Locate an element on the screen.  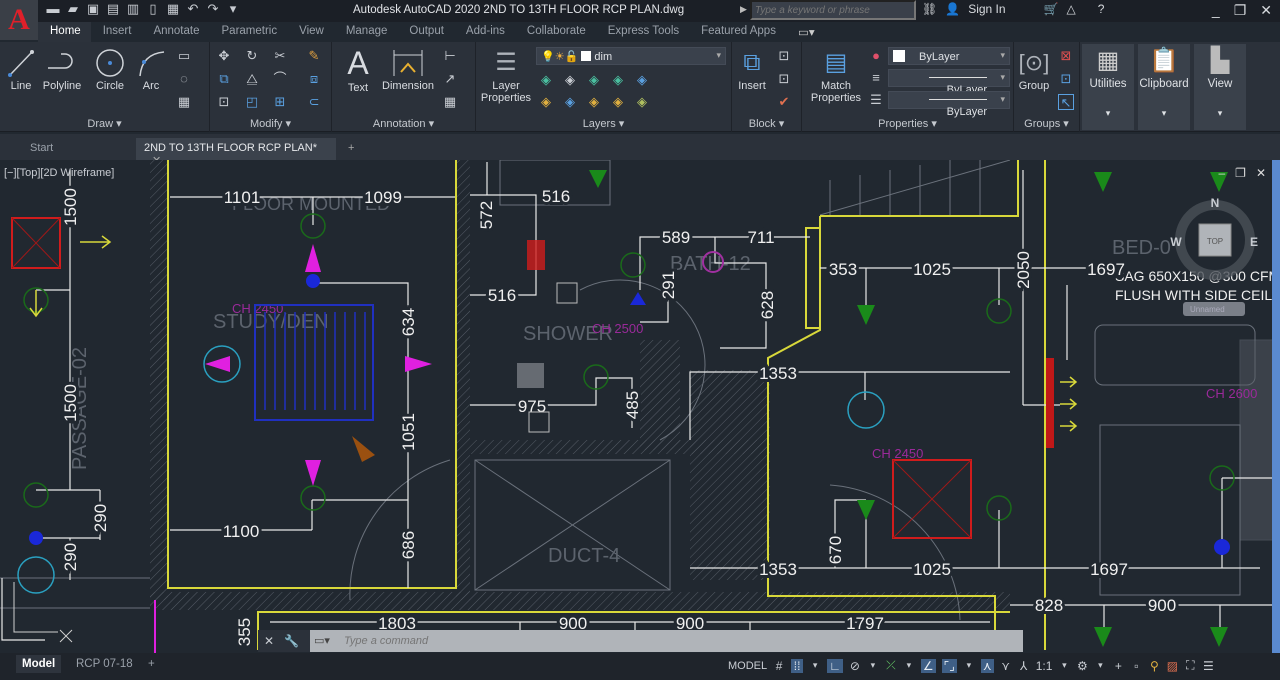
start-tab: Start is located at coordinates (78, 149).